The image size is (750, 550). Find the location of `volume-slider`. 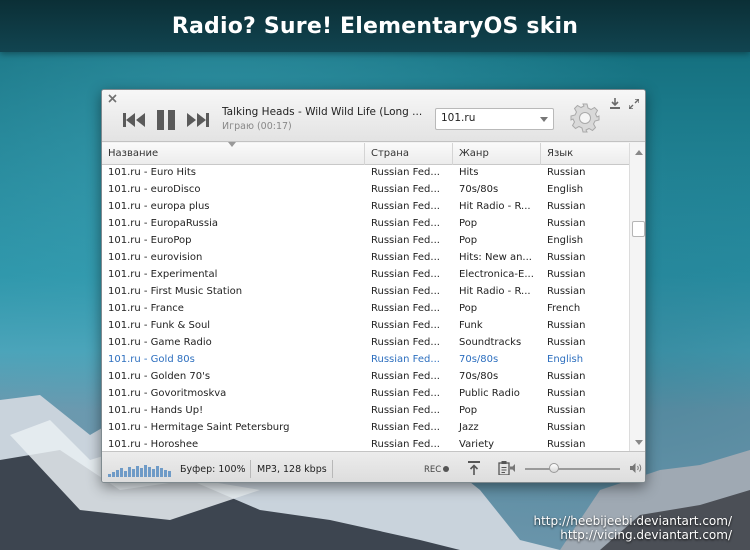

volume-slider is located at coordinates (572, 469).